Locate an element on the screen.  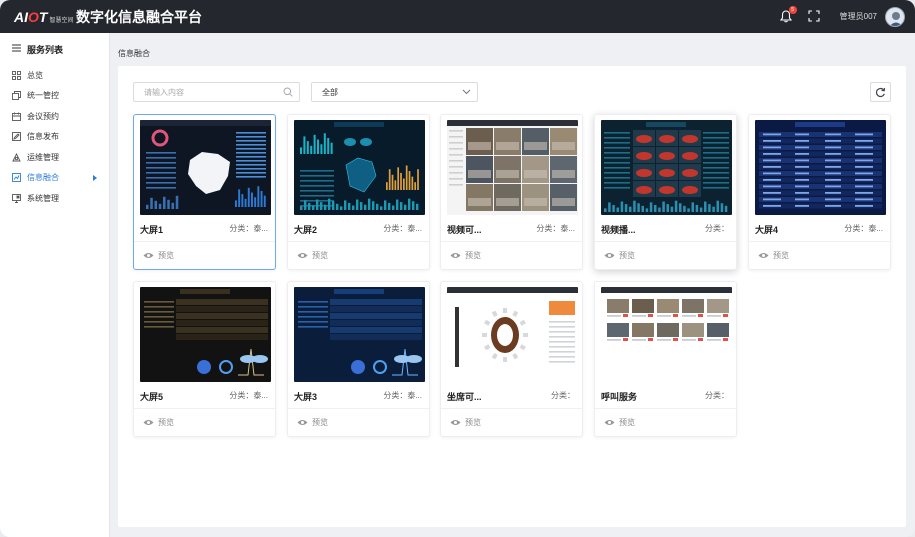
refresh-icon is located at coordinates (880, 92).